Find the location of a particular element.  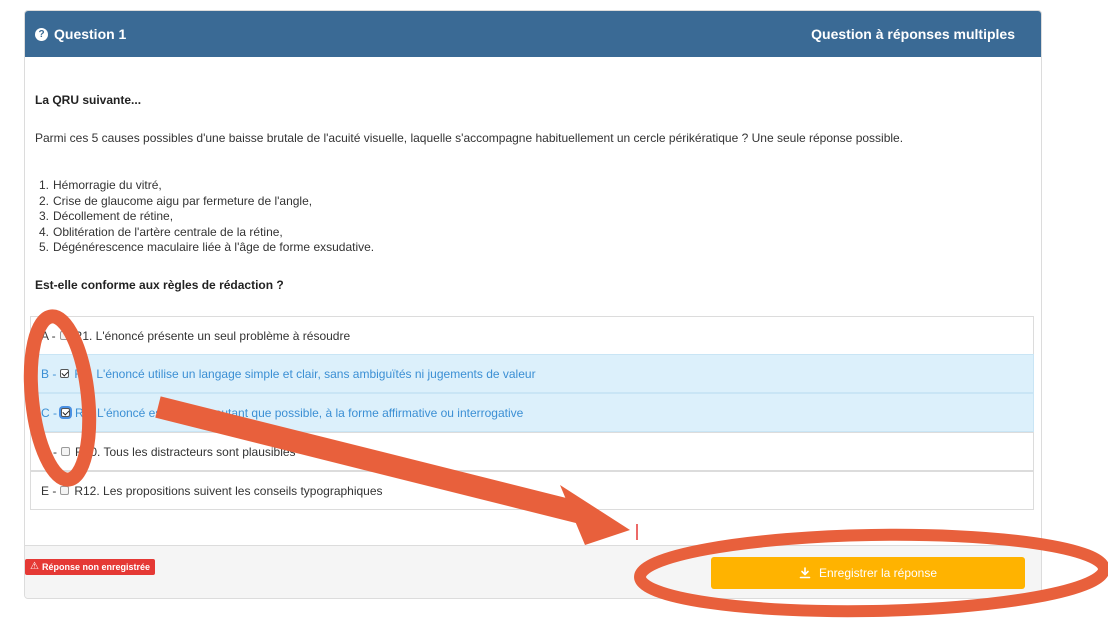

status-badge: ⚠ Réponse non enregistrée is located at coordinates (90, 567).